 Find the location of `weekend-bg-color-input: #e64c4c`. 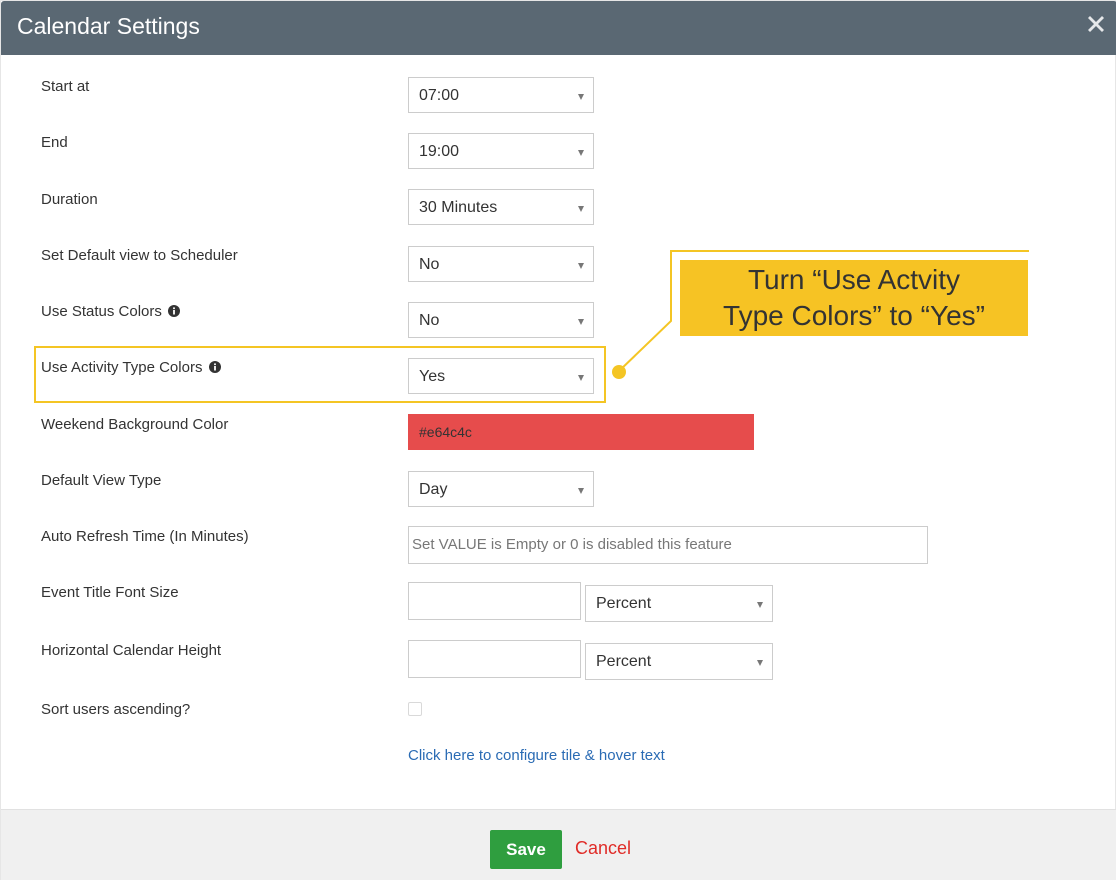

weekend-bg-color-input: #e64c4c is located at coordinates (581, 432).